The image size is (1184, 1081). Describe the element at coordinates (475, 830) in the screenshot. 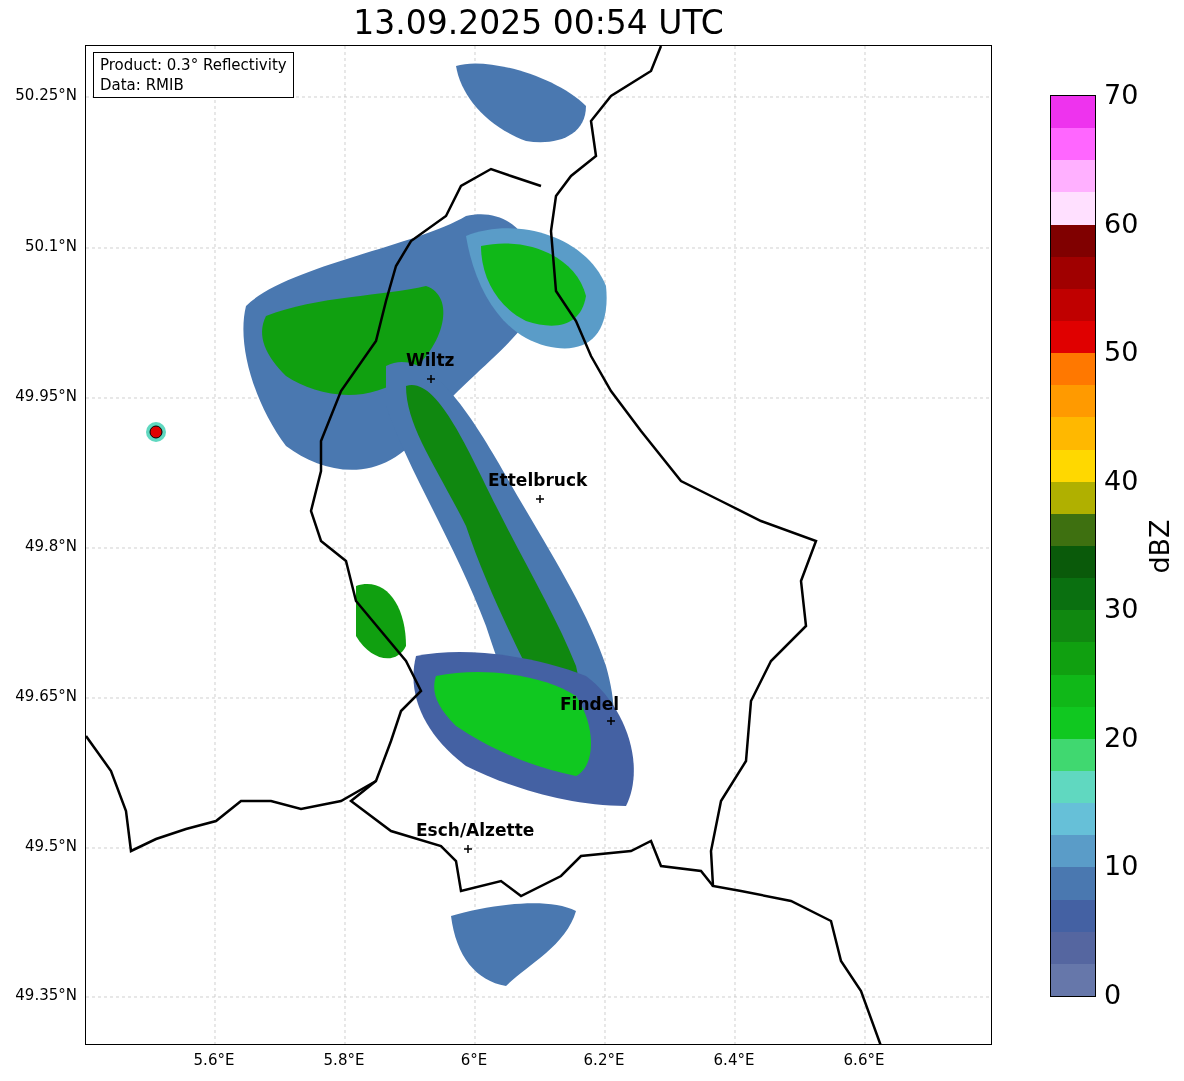

I see `city-label: Esch/Alzette` at that location.